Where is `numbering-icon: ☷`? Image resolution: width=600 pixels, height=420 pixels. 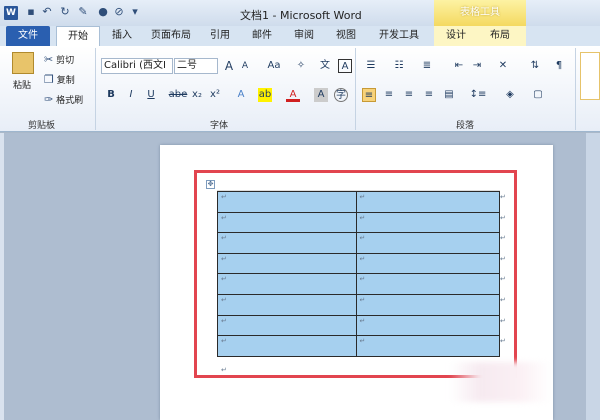
numbering-icon: ☷ is located at coordinates (399, 66).